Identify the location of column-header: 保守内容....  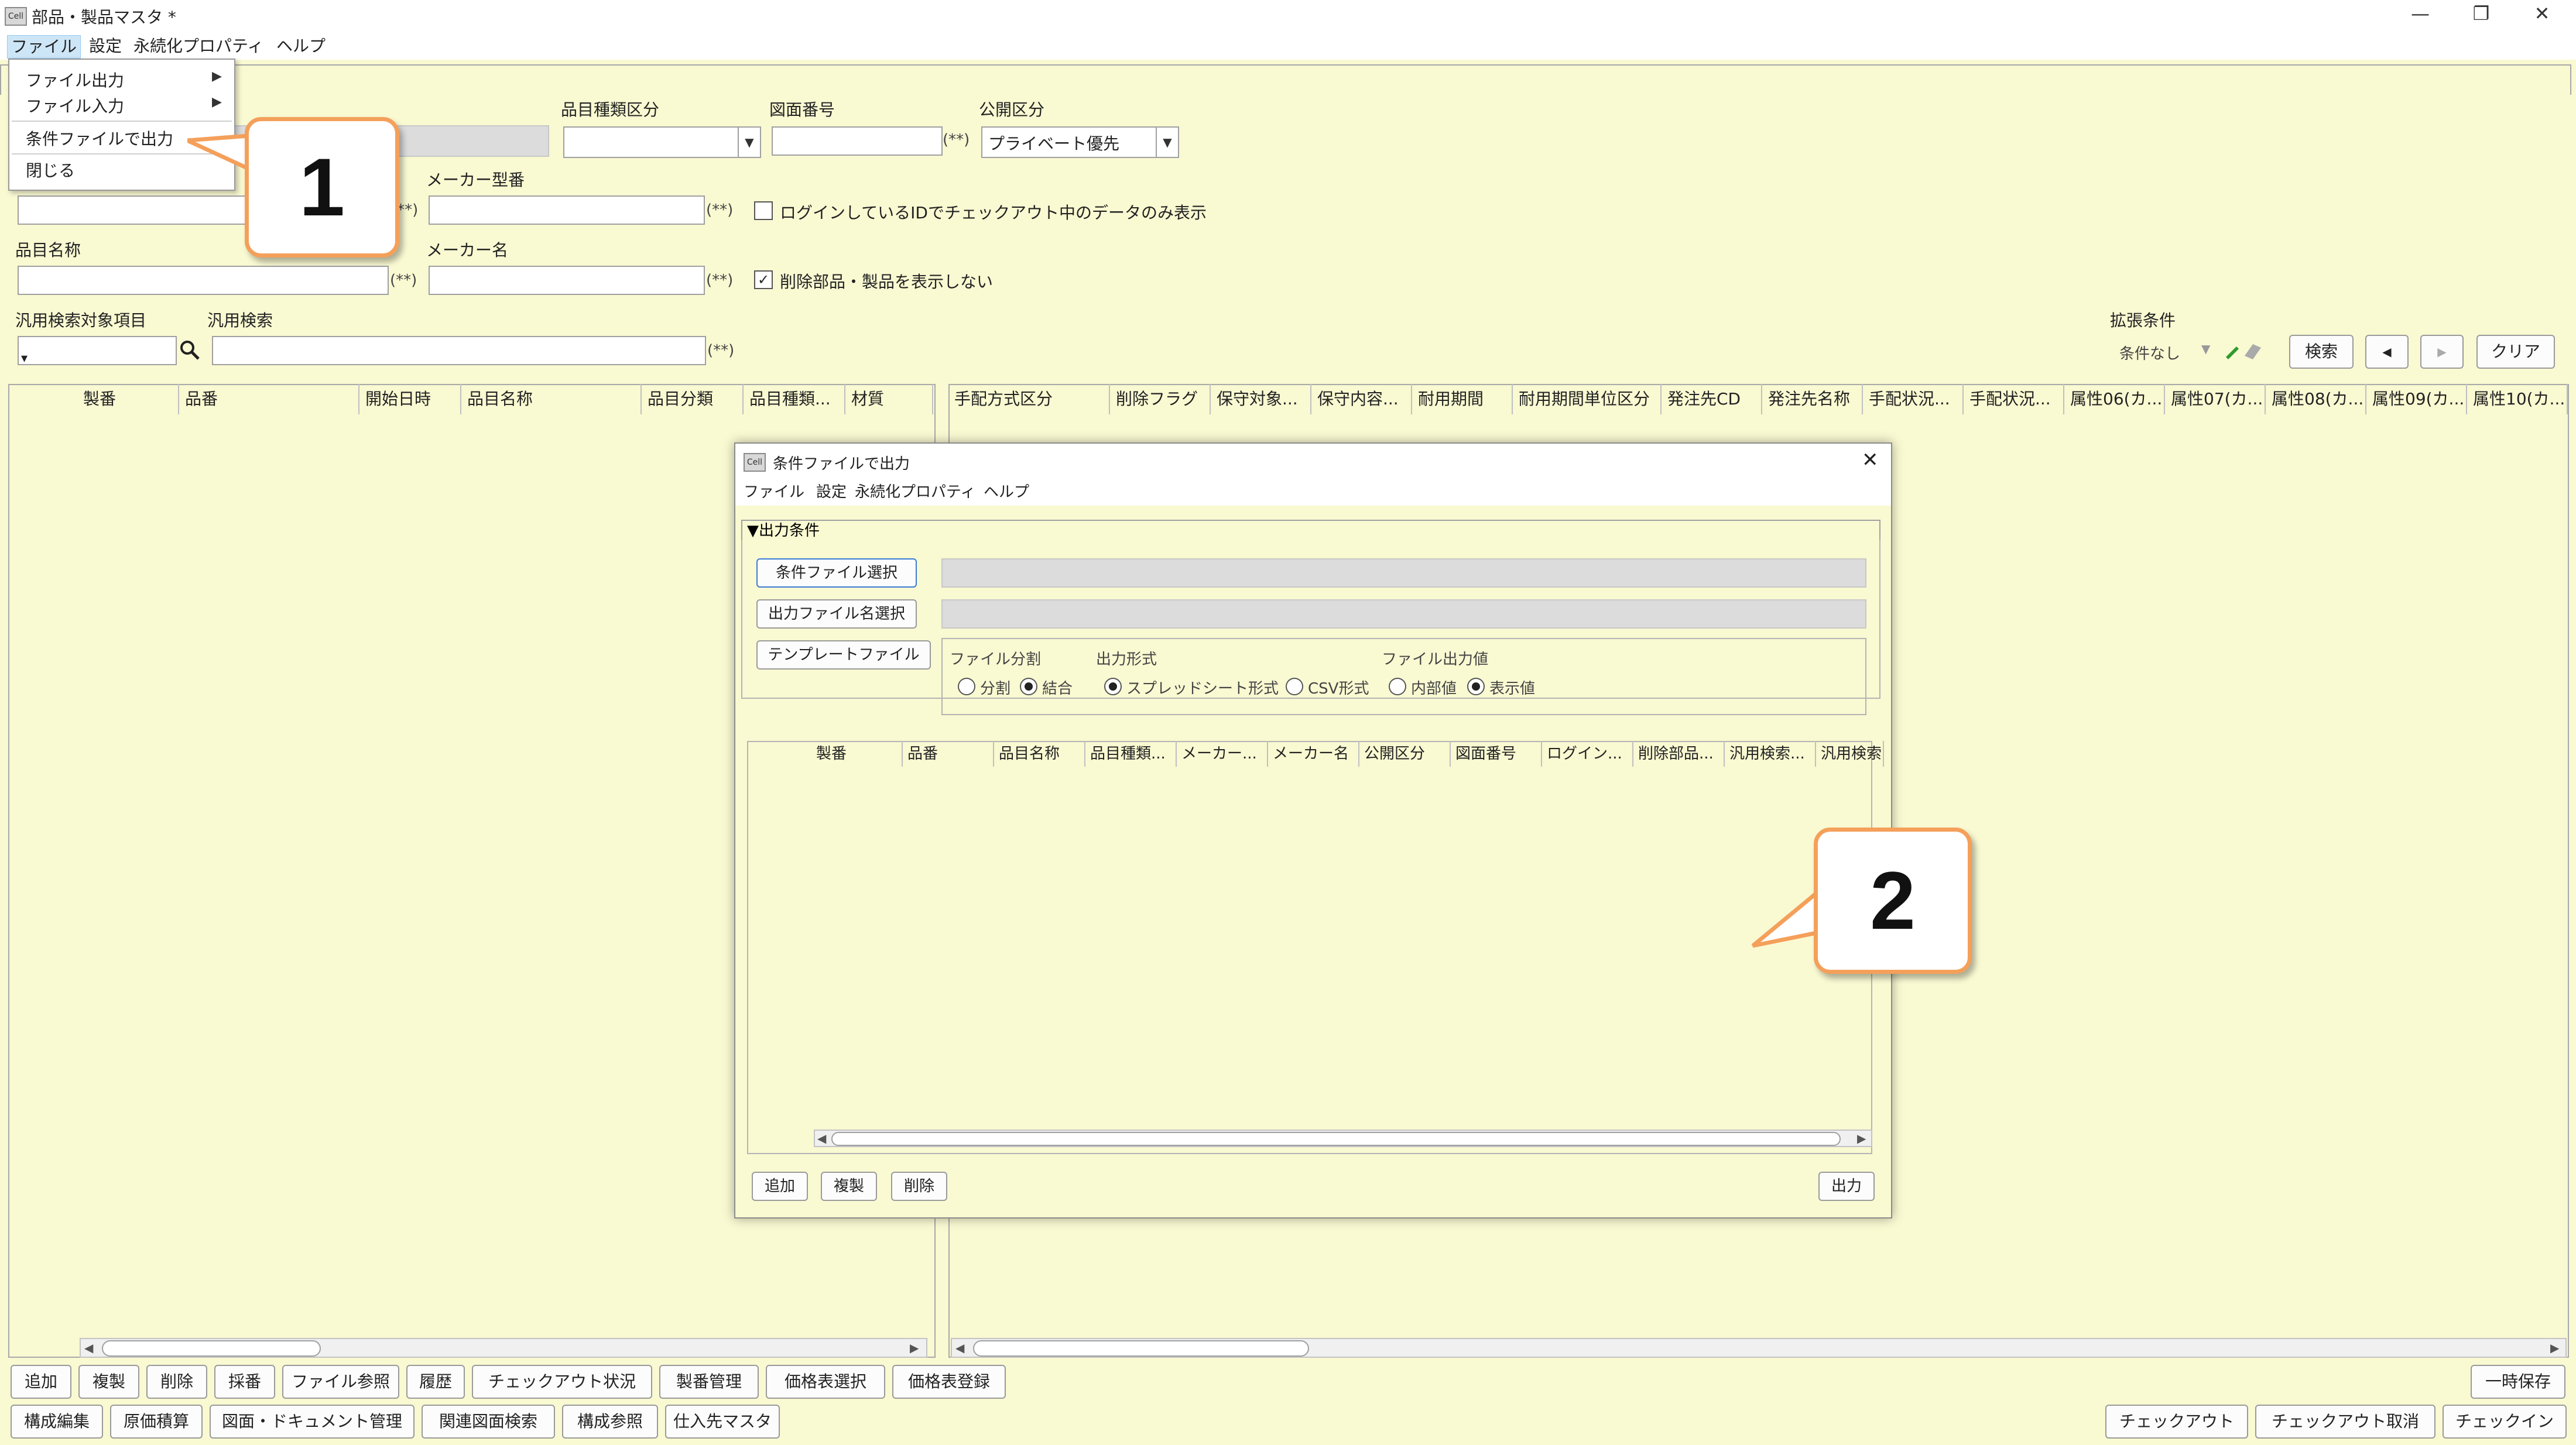
(1361, 399).